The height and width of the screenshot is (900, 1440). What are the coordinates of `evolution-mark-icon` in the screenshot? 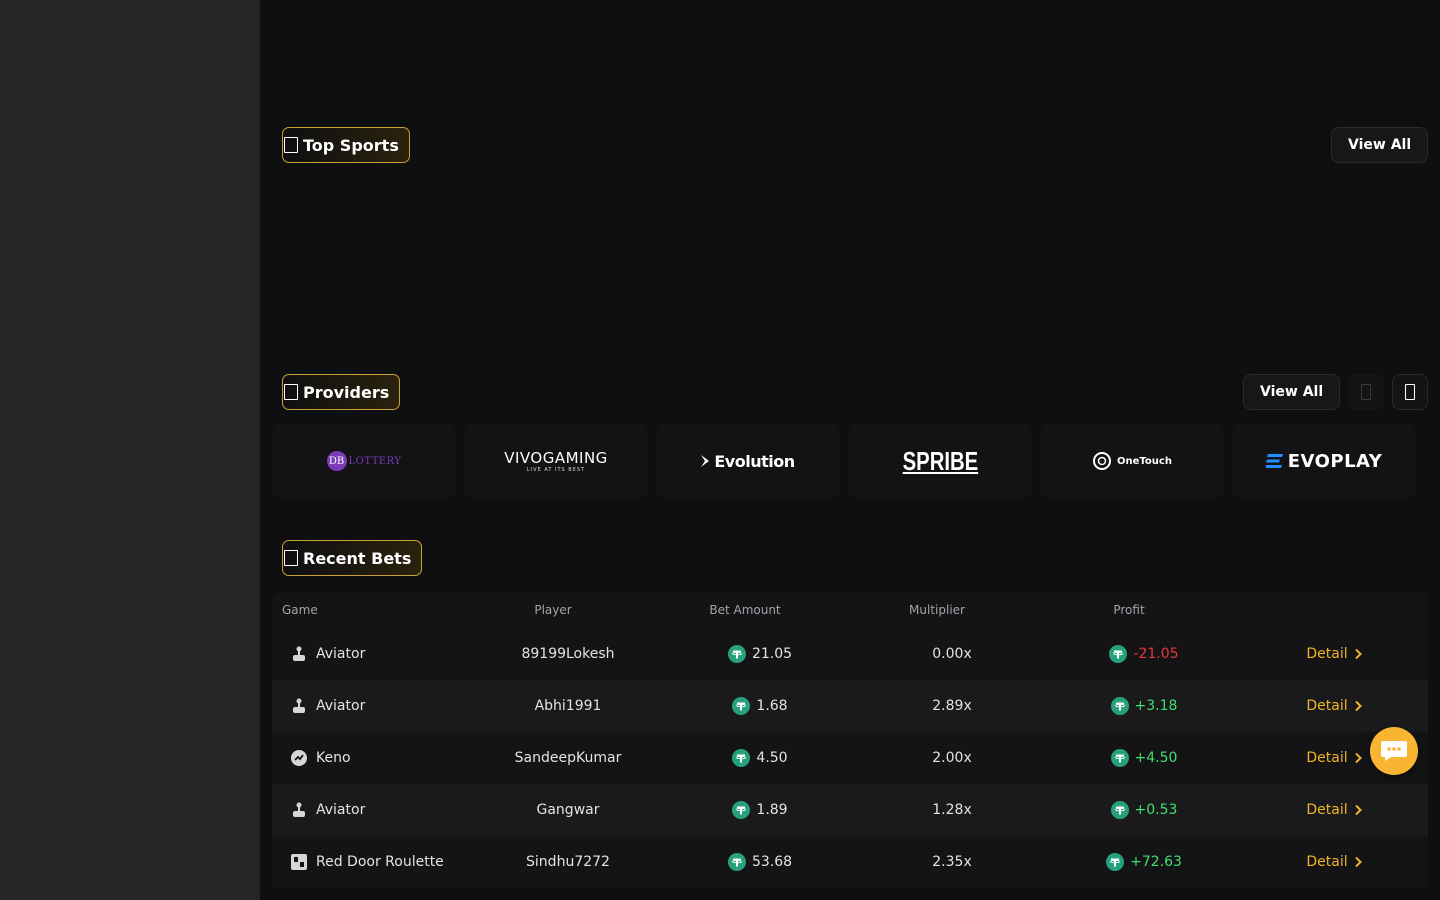 It's located at (705, 461).